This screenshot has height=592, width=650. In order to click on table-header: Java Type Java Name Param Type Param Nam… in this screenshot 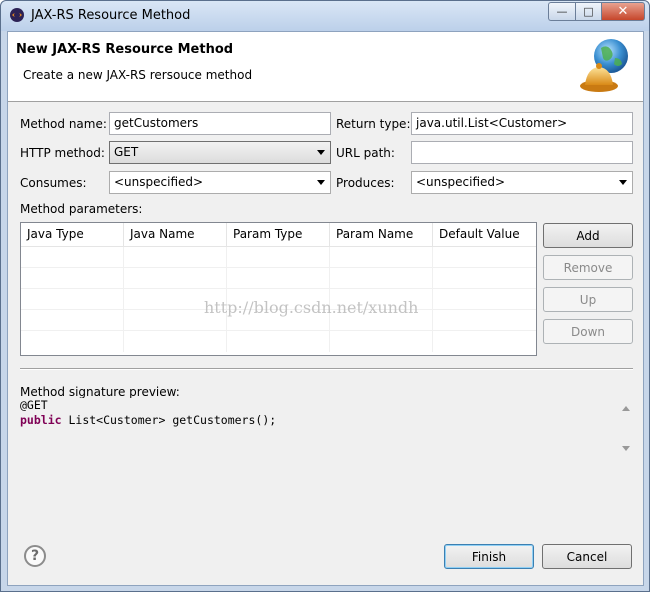, I will do `click(278, 235)`.